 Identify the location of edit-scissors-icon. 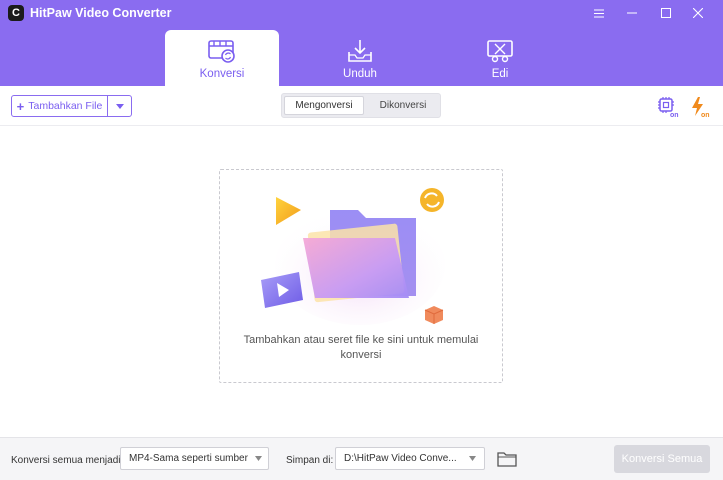
(500, 51).